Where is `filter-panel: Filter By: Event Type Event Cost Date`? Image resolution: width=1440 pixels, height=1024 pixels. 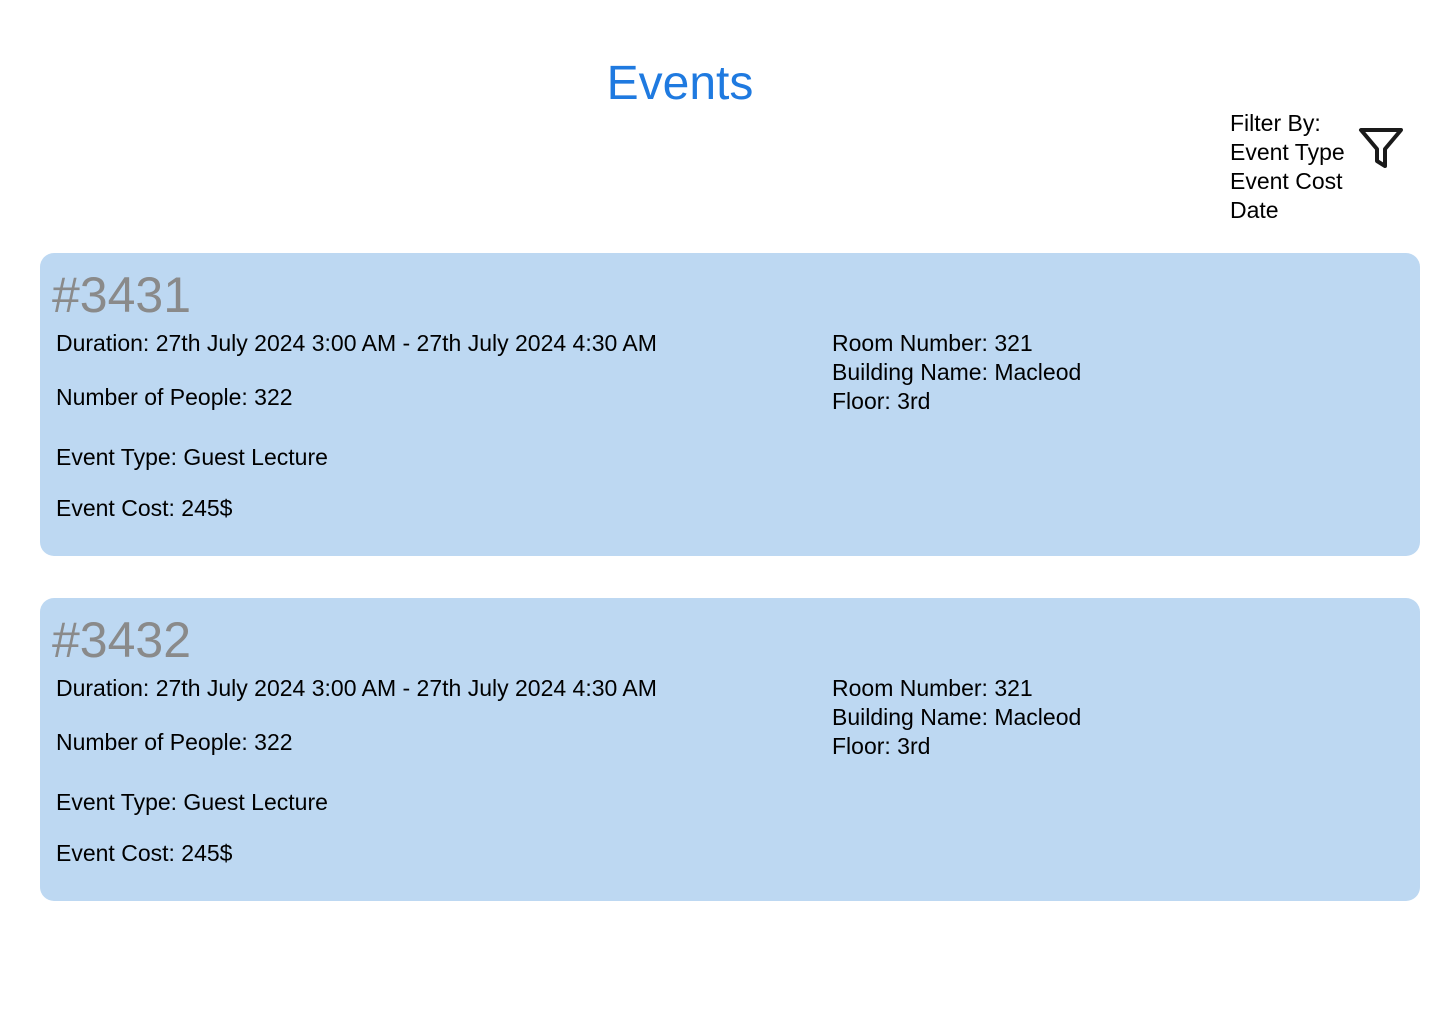 filter-panel: Filter By: Event Type Event Cost Date is located at coordinates (1325, 169).